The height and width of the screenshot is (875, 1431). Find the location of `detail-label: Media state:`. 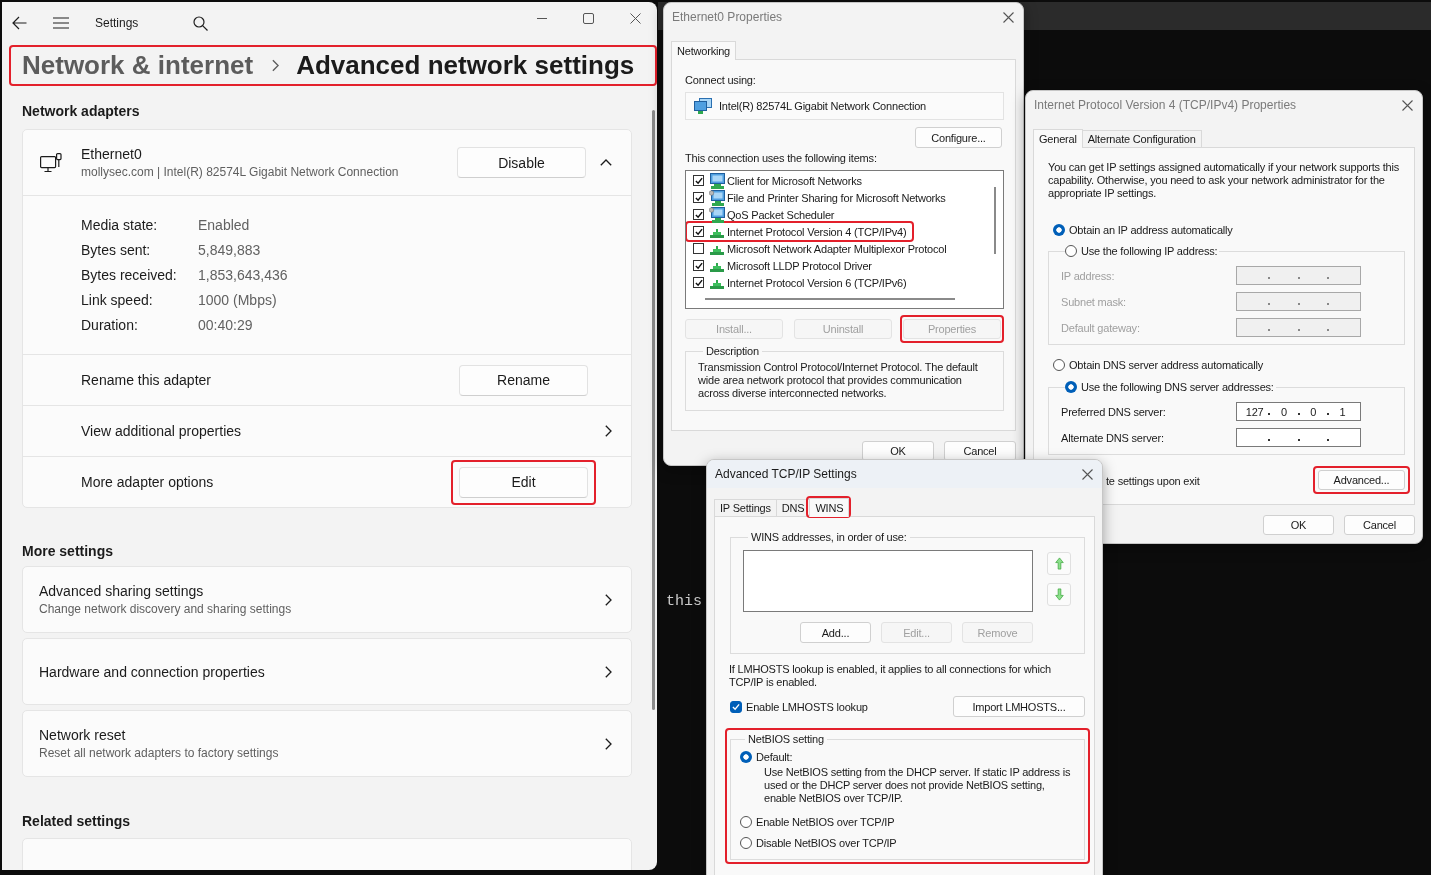

detail-label: Media state: is located at coordinates (120, 224).